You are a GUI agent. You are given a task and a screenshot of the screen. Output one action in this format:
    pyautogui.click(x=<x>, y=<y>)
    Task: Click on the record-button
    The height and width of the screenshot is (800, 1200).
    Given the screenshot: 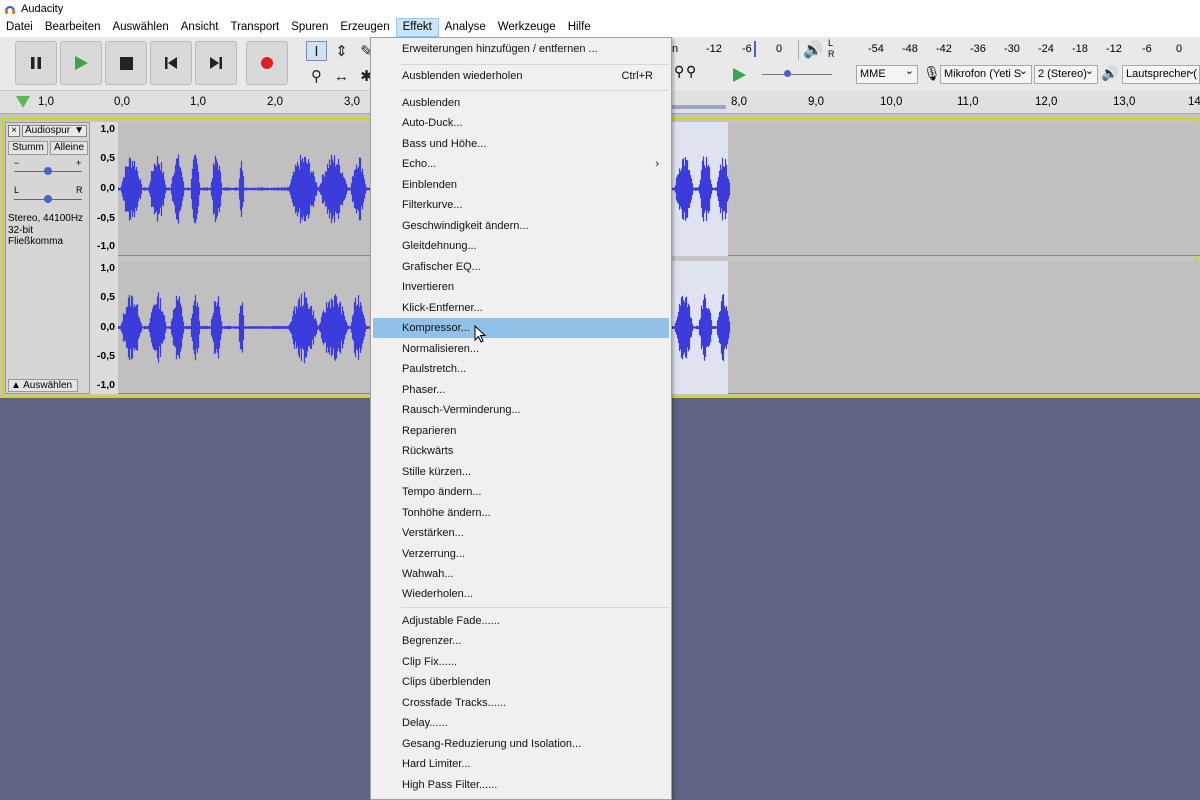 What is the action you would take?
    pyautogui.click(x=267, y=63)
    